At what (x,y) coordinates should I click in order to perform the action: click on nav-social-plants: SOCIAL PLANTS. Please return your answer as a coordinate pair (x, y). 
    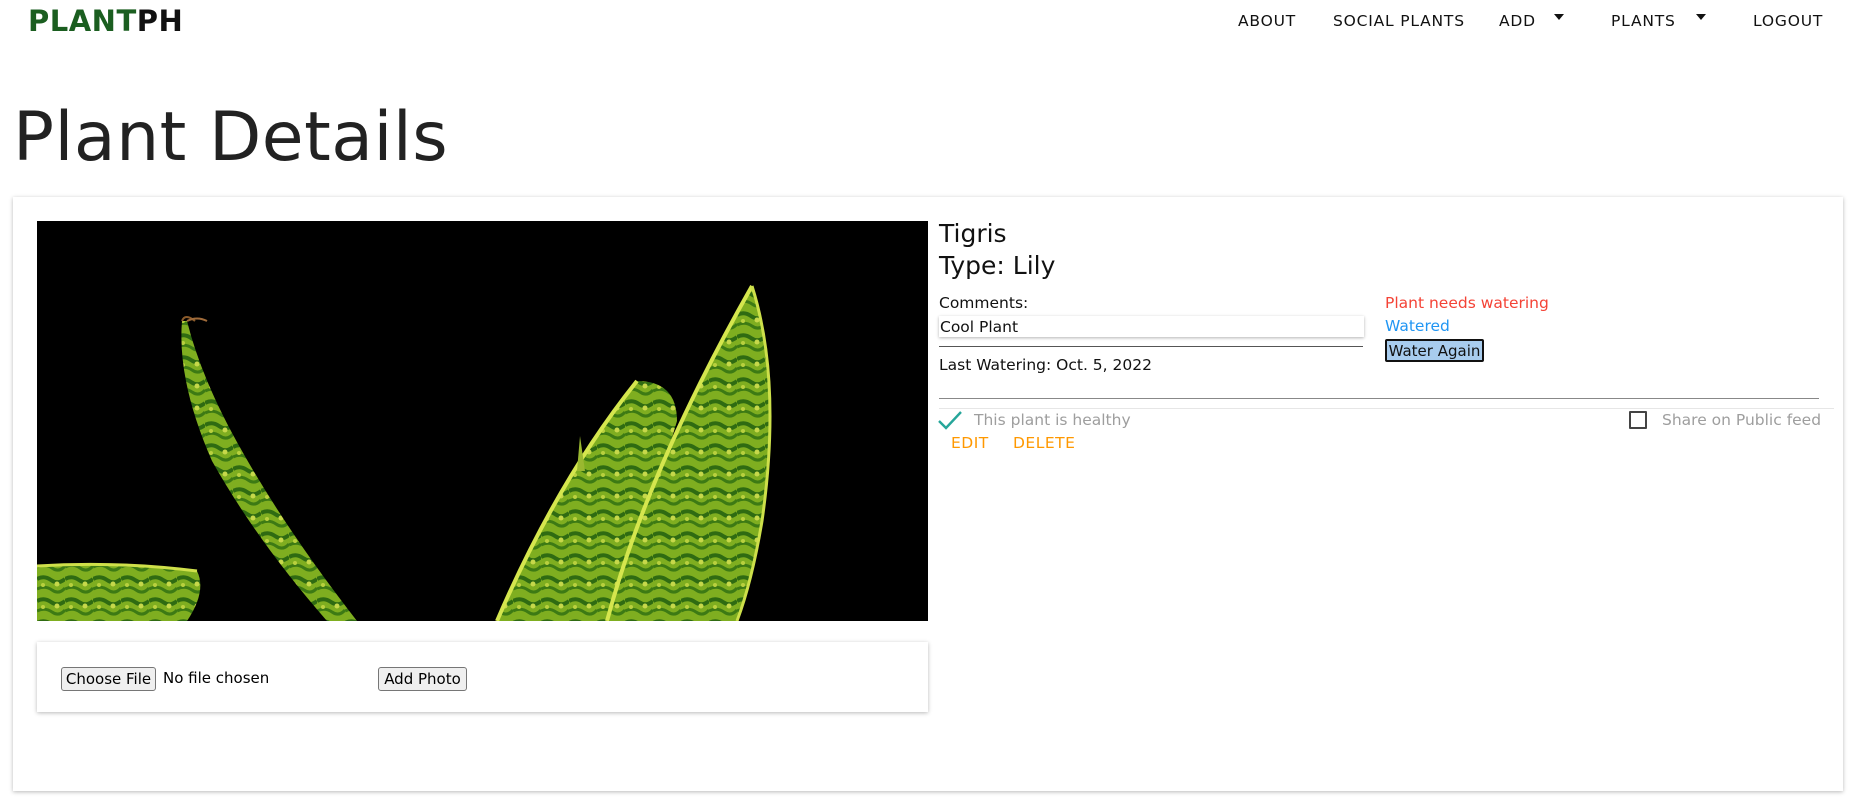
    Looking at the image, I should click on (1399, 21).